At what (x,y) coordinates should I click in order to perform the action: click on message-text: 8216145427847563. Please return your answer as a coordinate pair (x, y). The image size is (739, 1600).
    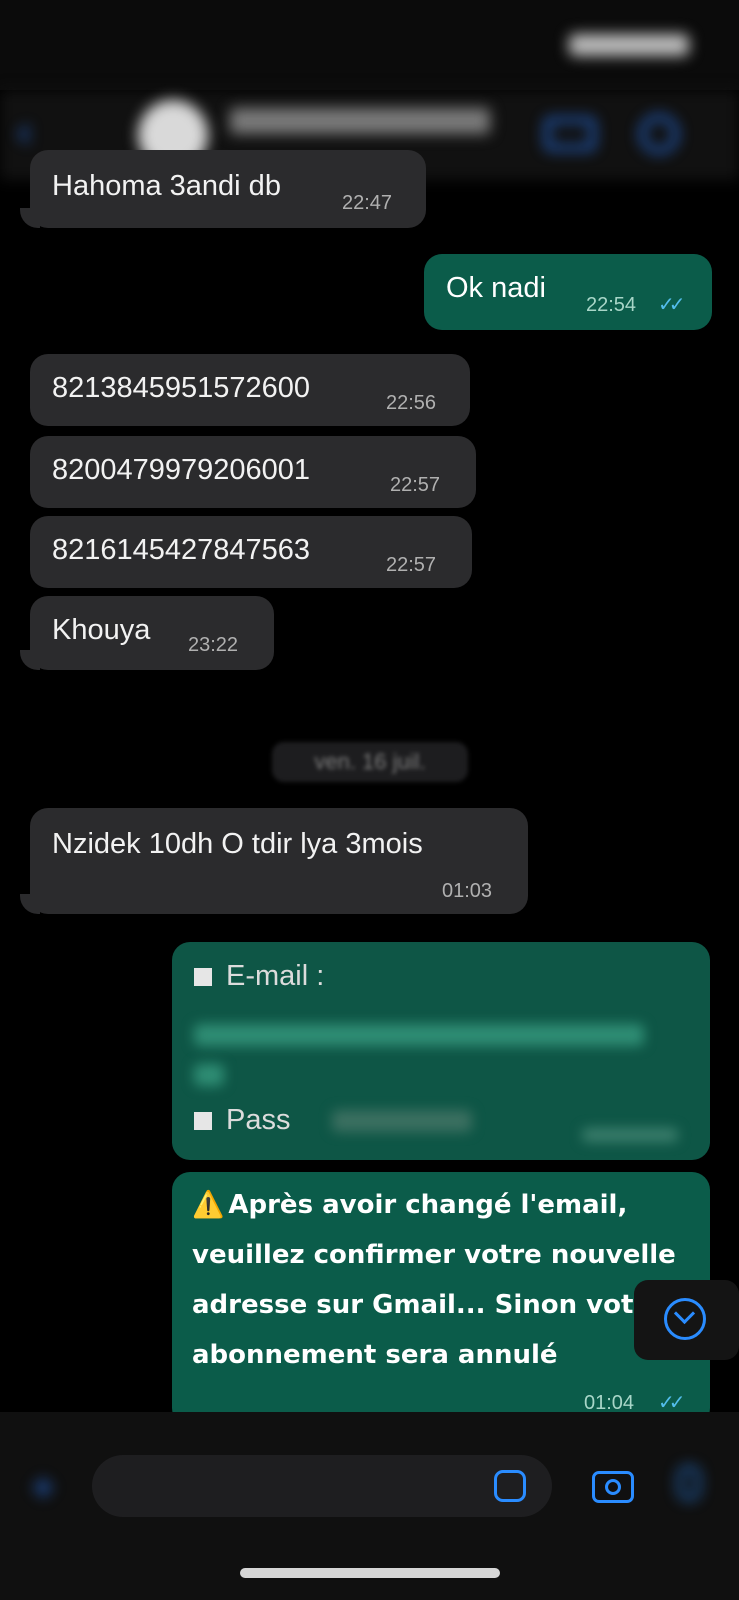
    Looking at the image, I should click on (181, 550).